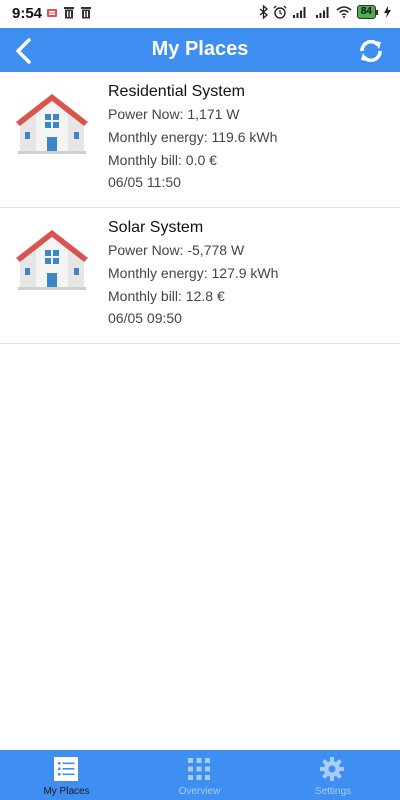  I want to click on power-now: Power Now: 1,171 W, so click(174, 114).